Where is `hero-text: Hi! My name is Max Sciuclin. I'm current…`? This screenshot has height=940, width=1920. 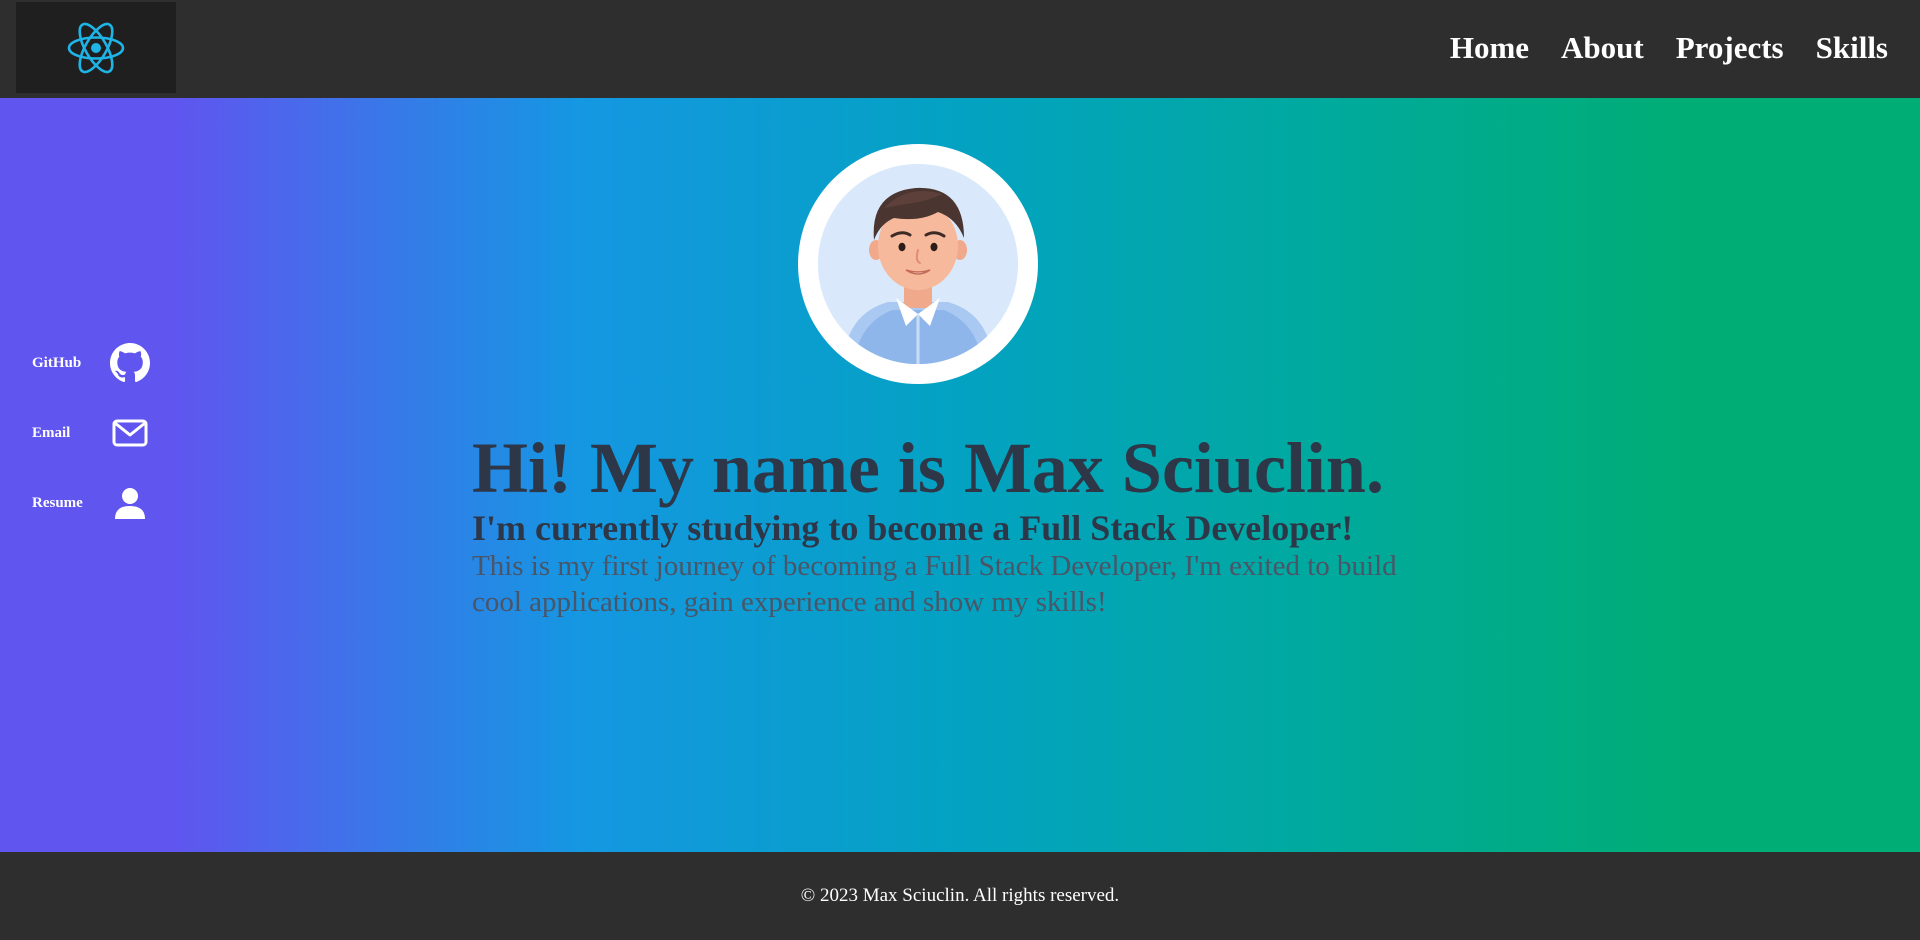
hero-text: Hi! My name is Max Sciuclin. I'm current… is located at coordinates (962, 524).